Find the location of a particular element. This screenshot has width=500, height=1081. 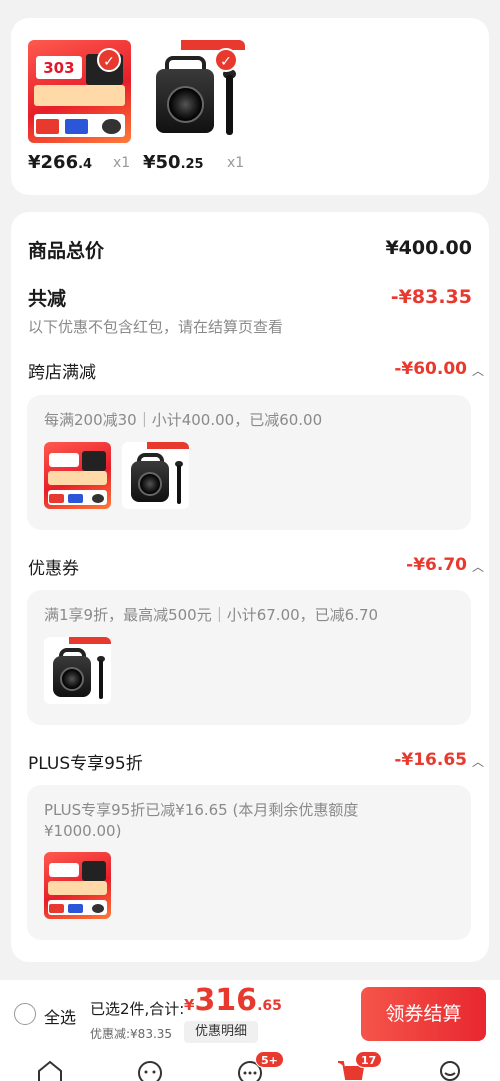

select-all-label: 全选 is located at coordinates (60, 1016).